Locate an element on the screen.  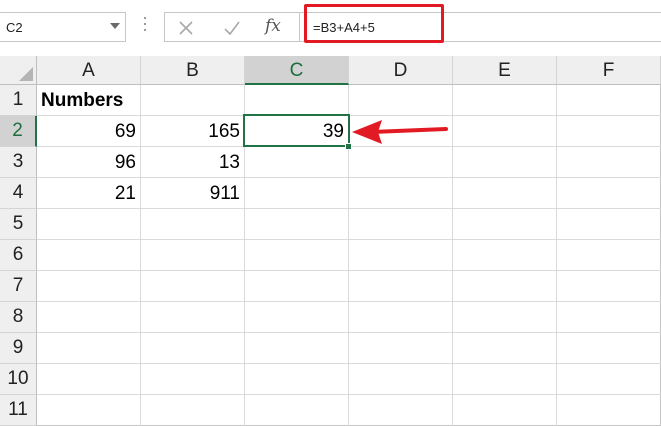
insert-function-button: fx is located at coordinates (275, 26).